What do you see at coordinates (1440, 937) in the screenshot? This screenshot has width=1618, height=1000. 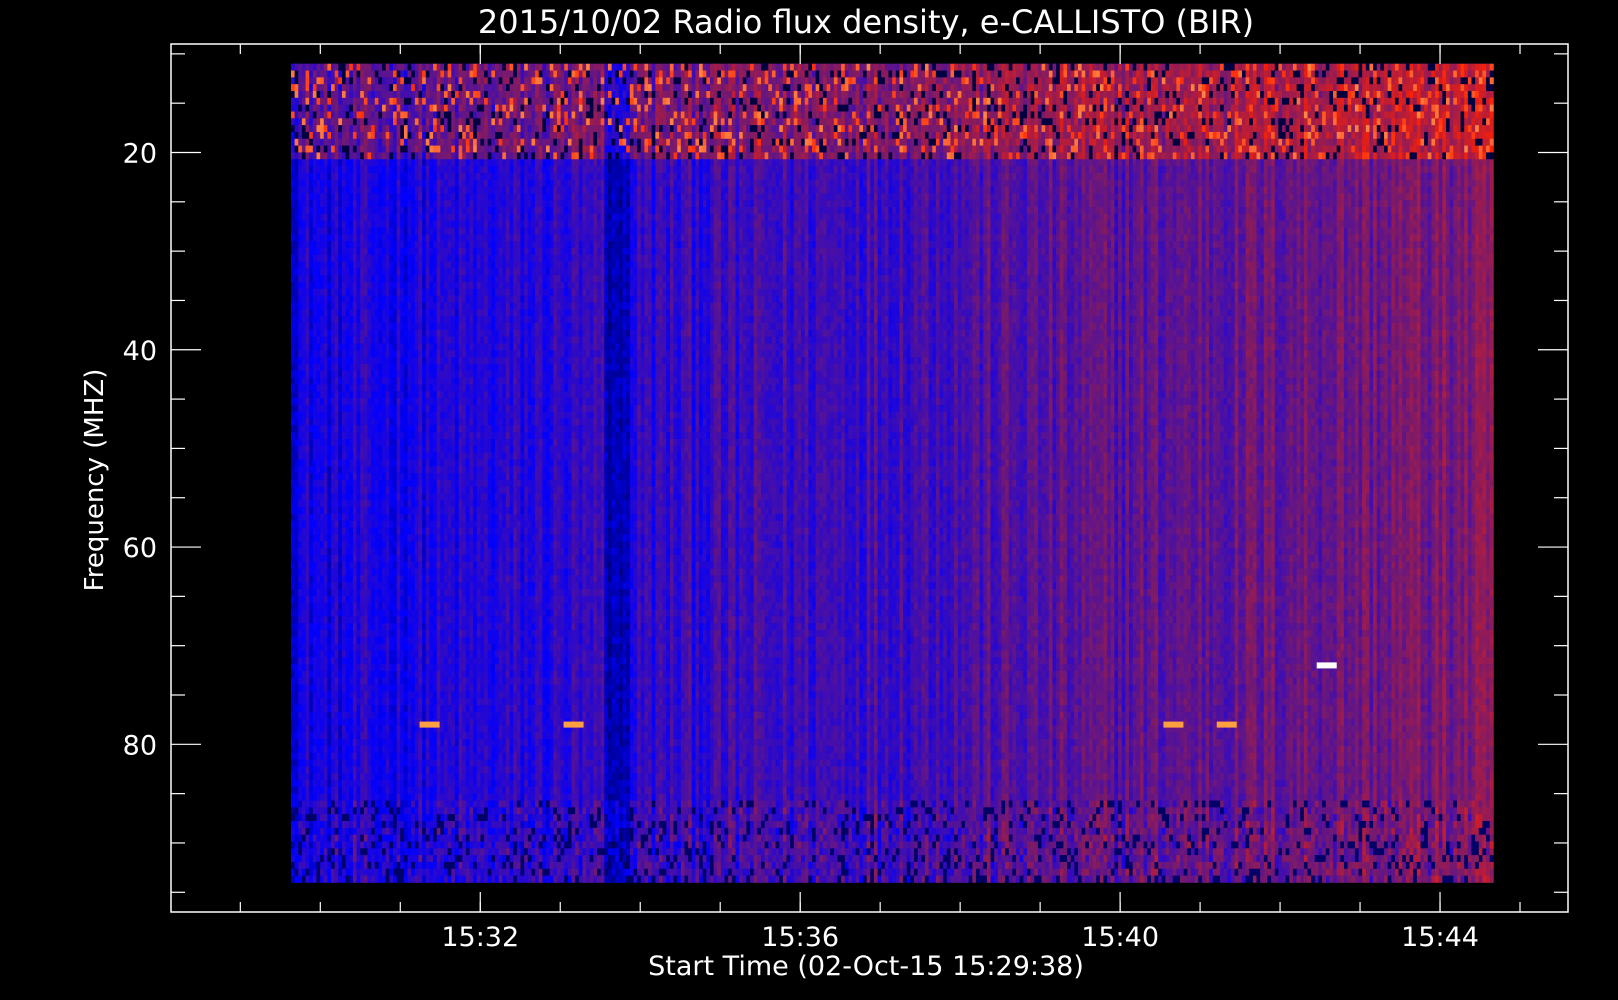 I see `x-tick-label: 15:44` at bounding box center [1440, 937].